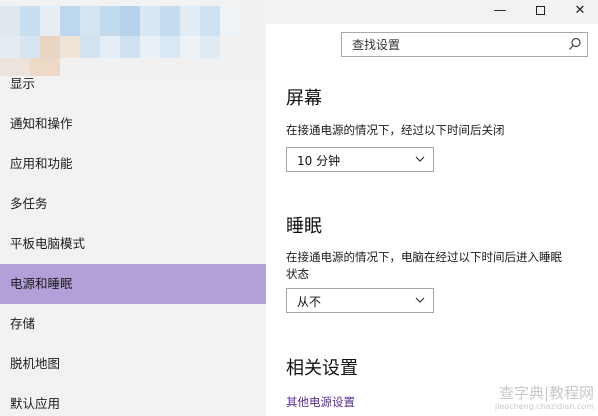 The image size is (598, 416). I want to click on sidebar-item-multitasking: 多任务, so click(133, 204).